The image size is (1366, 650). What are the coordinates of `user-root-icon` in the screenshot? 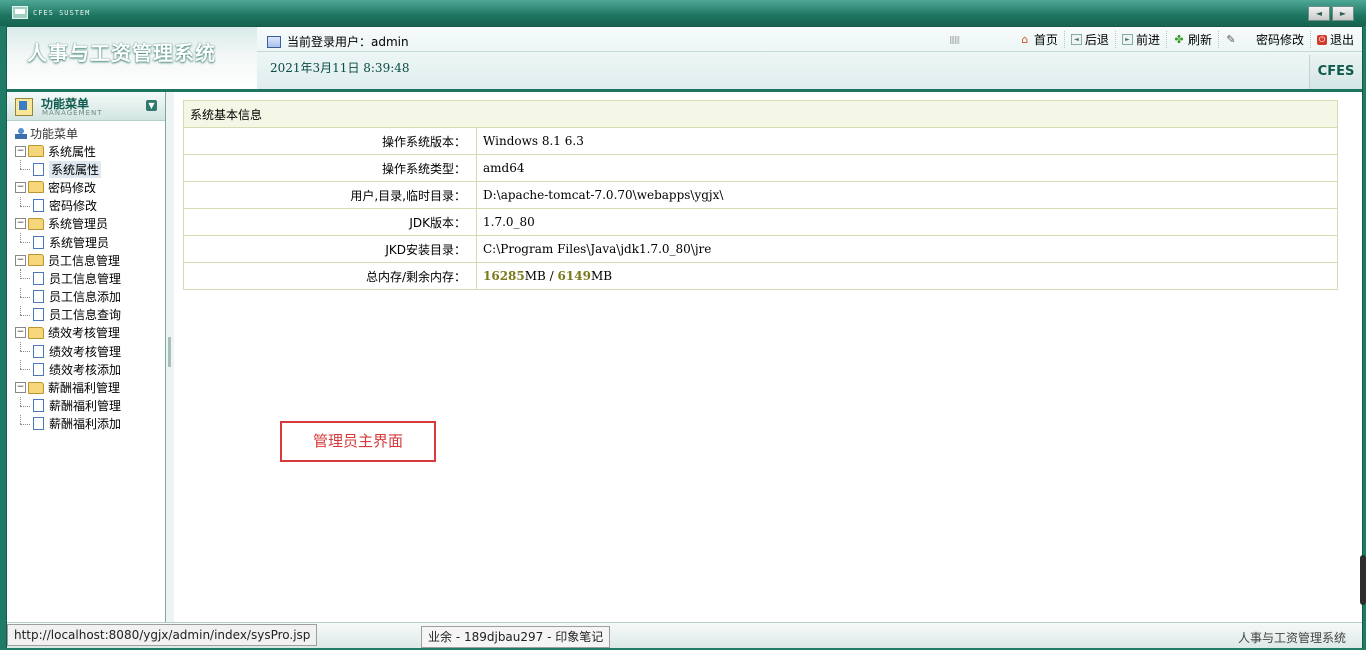 It's located at (21, 133).